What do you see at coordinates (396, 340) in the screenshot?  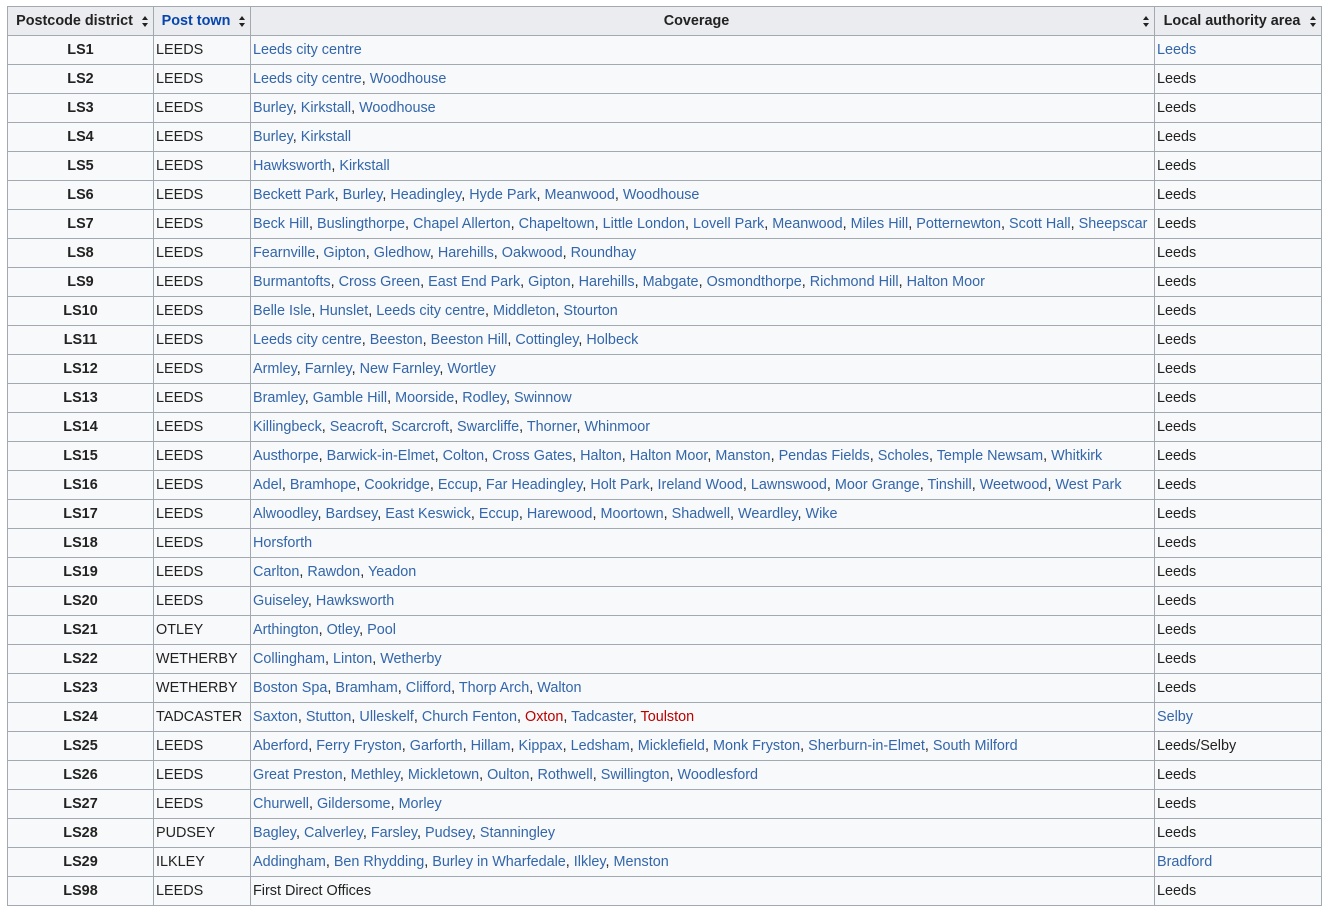 I see `area-link: Beeston` at bounding box center [396, 340].